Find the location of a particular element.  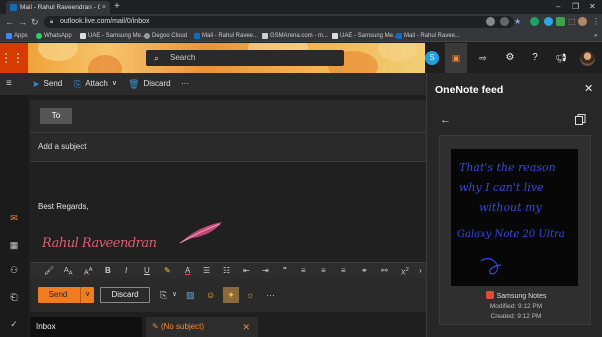

emoji-icon: ☺ is located at coordinates (210, 295).